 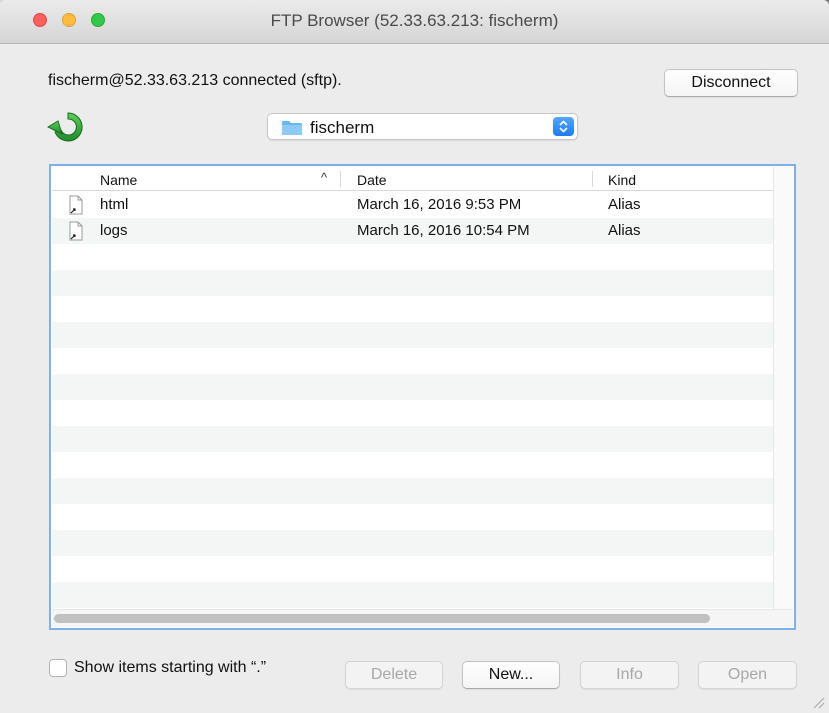 I want to click on show-hidden-label: Show items starting with “.”, so click(x=170, y=668).